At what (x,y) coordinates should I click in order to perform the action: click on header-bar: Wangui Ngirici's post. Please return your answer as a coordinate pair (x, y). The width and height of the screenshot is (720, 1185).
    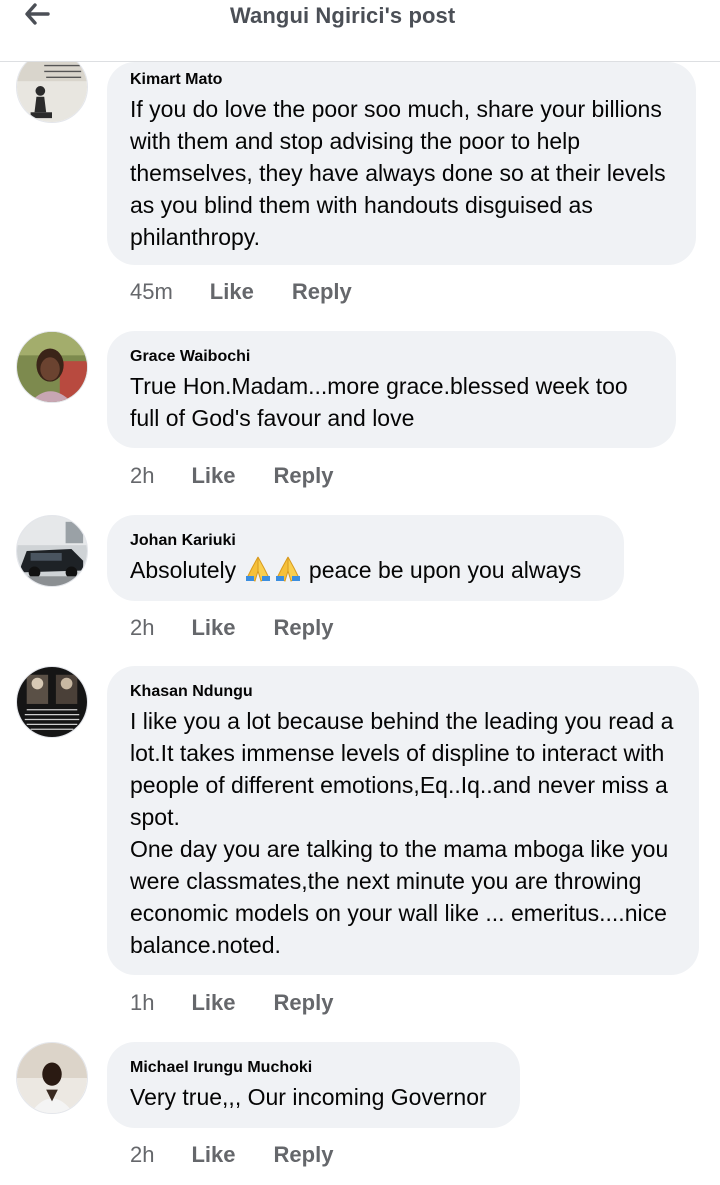
    Looking at the image, I should click on (360, 31).